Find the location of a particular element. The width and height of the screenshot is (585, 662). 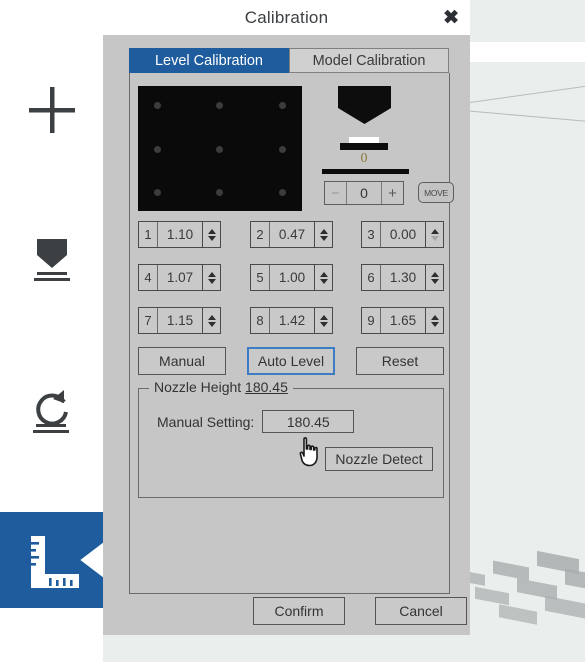

mesh-cell-value: 0.47 is located at coordinates (292, 234).